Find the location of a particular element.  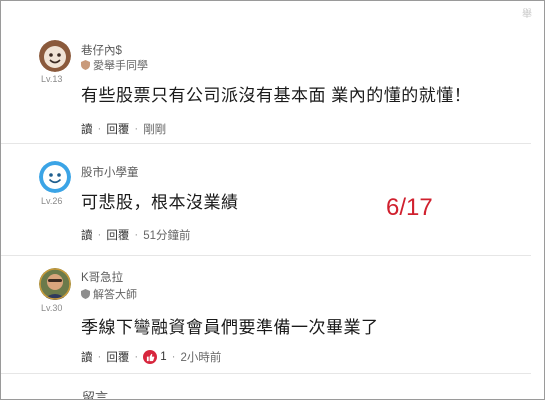

like-count: 1 is located at coordinates (163, 357).